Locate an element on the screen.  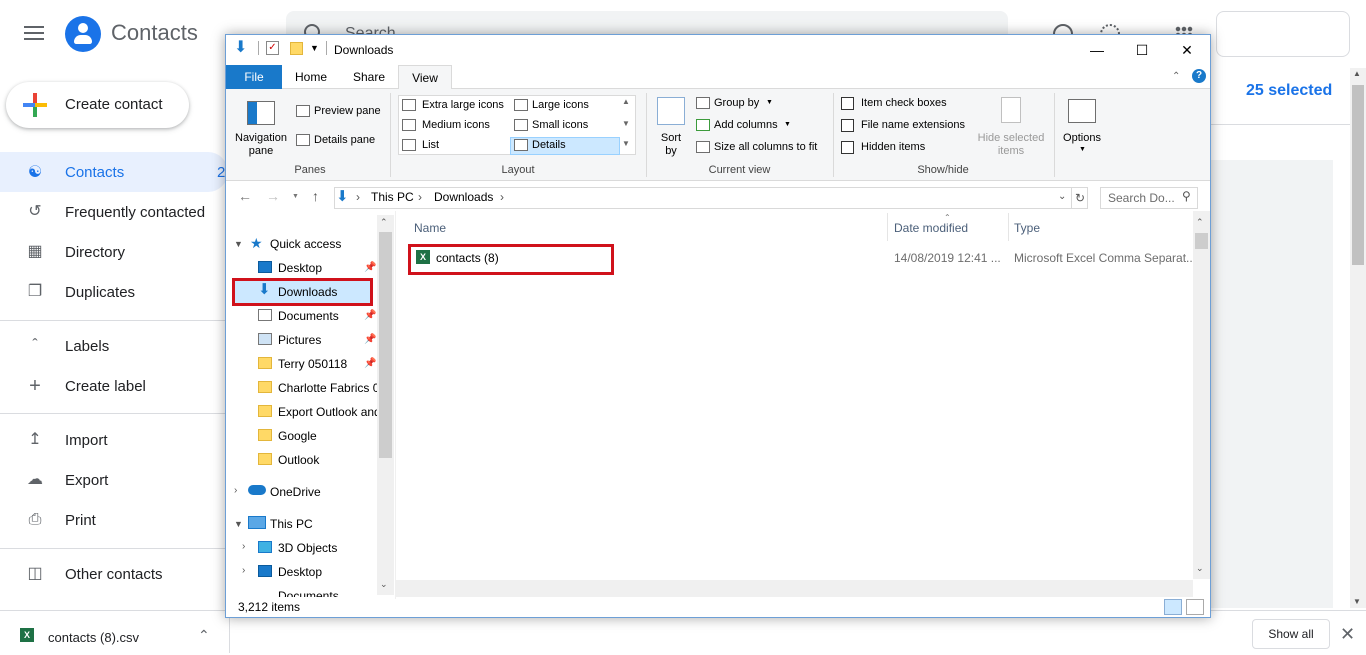
hide-selected-label: items is located at coordinates (1011, 151).